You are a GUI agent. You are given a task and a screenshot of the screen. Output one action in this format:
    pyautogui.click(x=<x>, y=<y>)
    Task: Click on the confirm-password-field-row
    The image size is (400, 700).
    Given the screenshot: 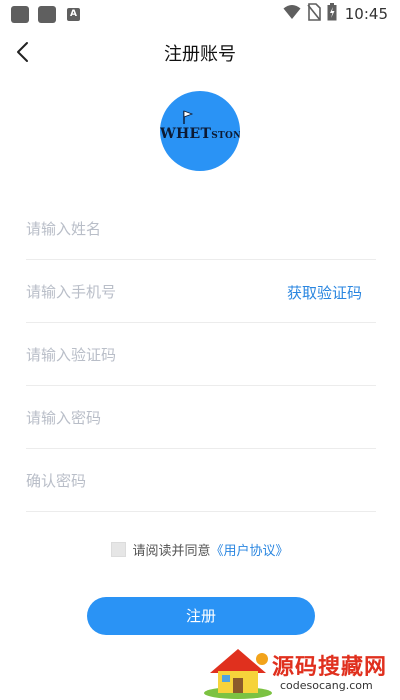 What is the action you would take?
    pyautogui.click(x=201, y=481)
    